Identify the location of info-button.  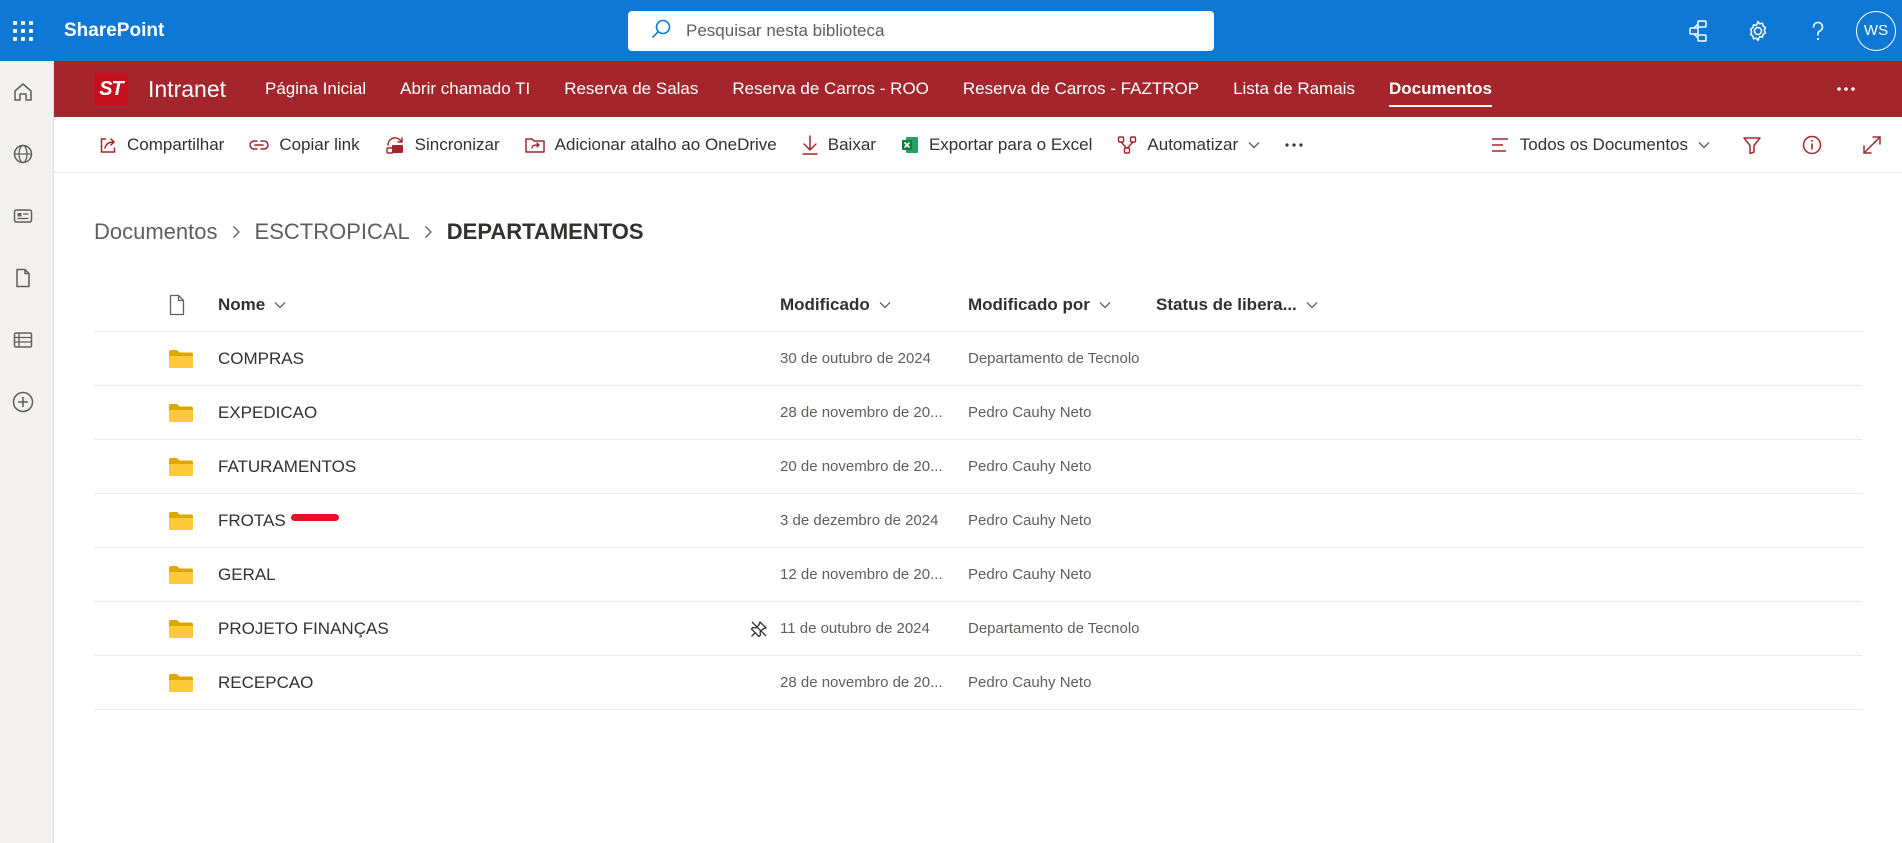
(1812, 145).